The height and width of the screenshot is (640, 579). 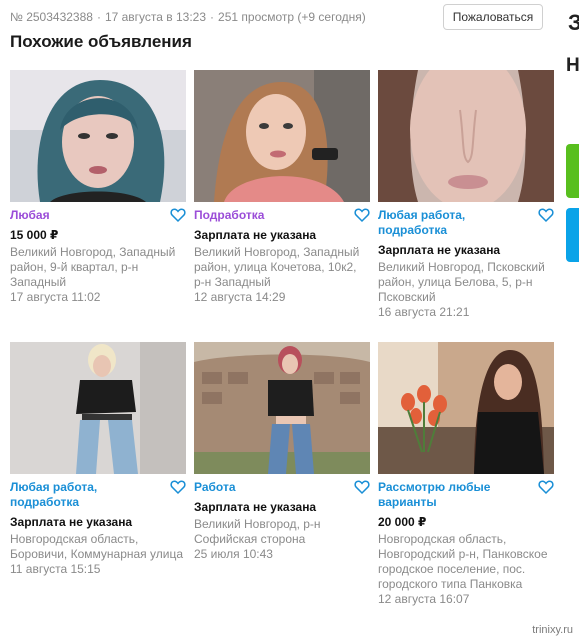 I want to click on blue-action-button, so click(x=572, y=235).